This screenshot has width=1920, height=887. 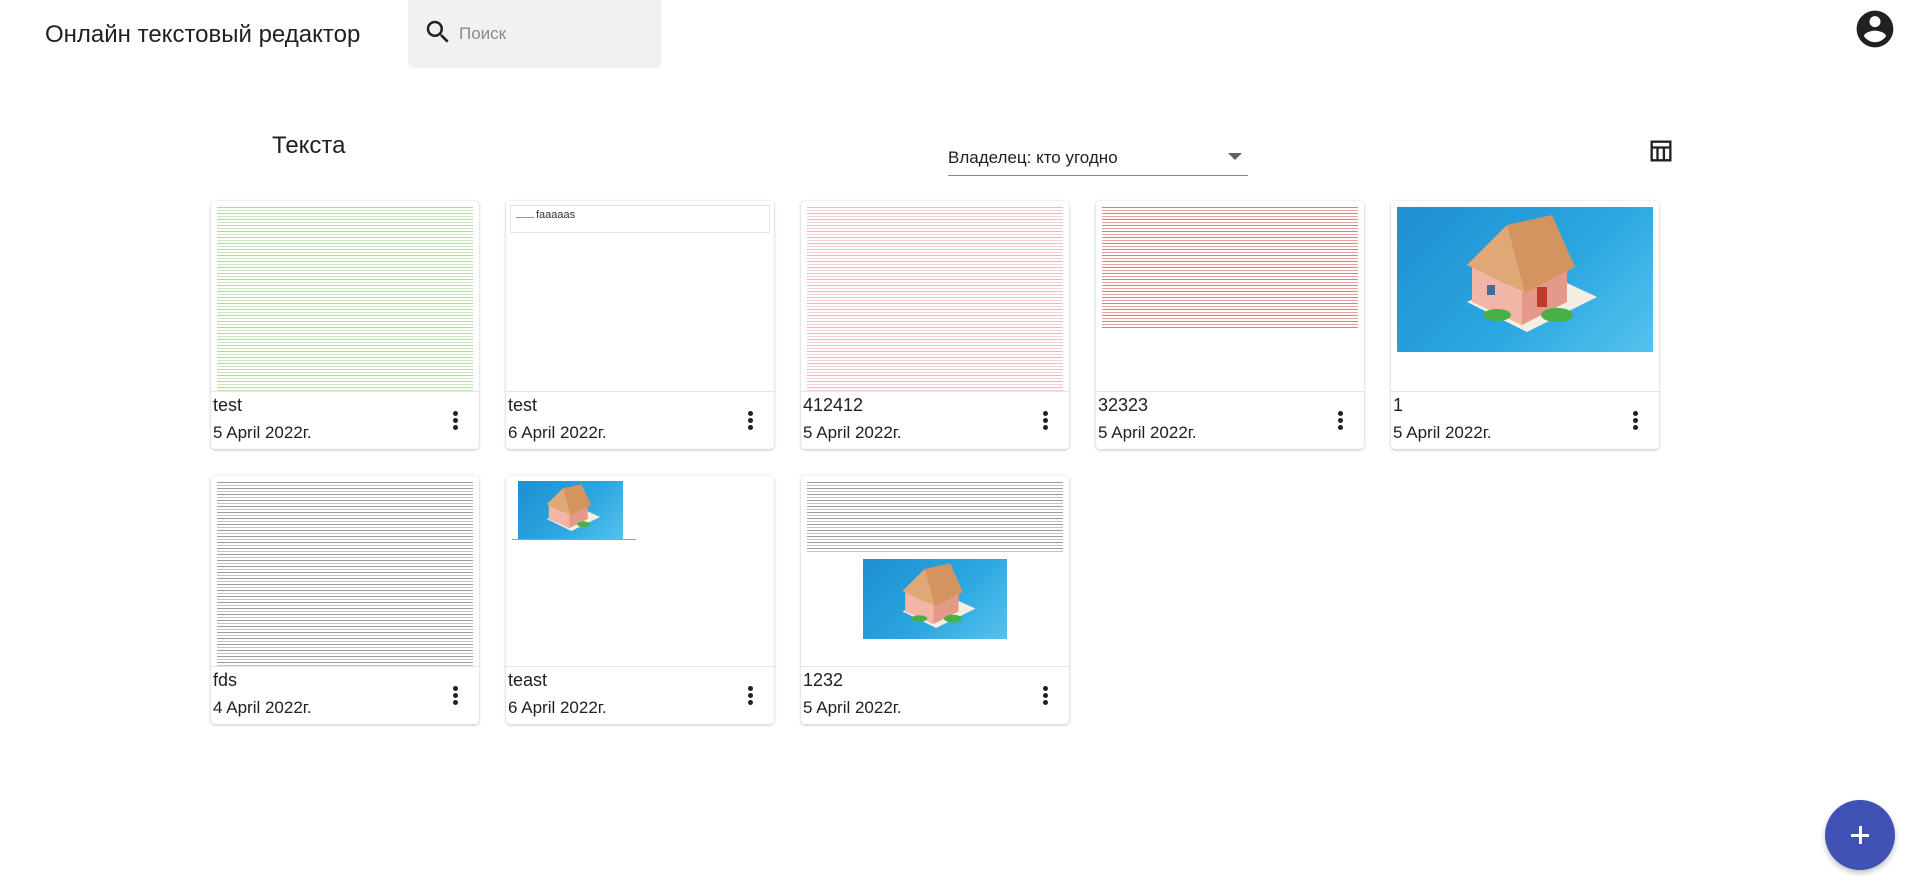 I want to click on add-document-button, so click(x=1860, y=835).